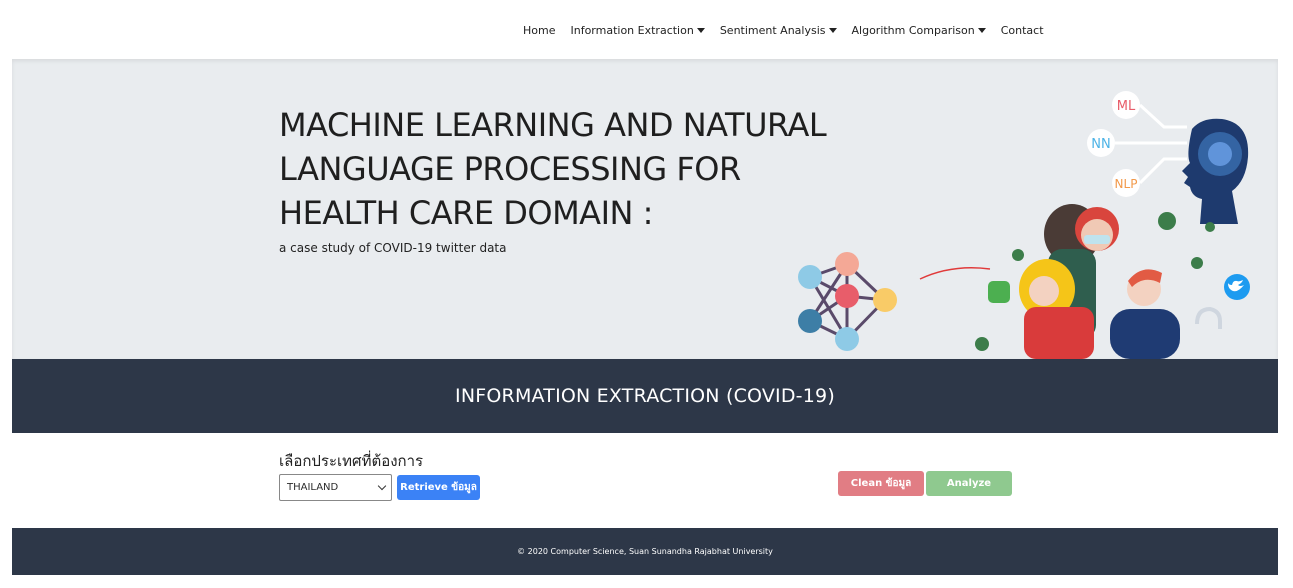  Describe the element at coordinates (1137, 144) in the screenshot. I see `ai-labels: ML NN NLP` at that location.